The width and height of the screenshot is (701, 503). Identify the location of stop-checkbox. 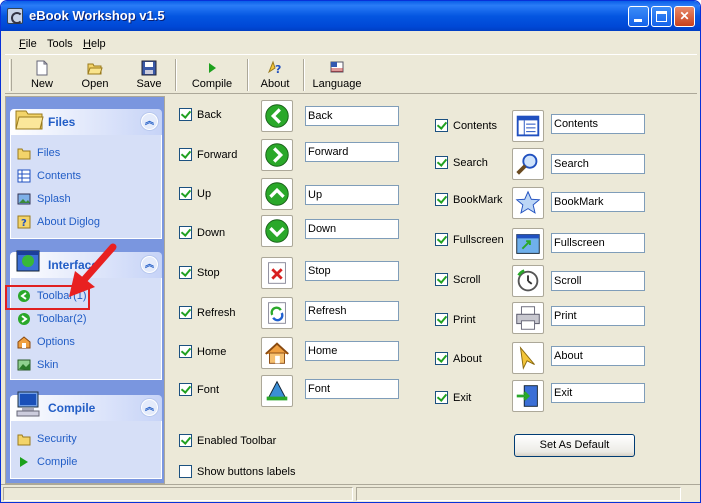
(185, 272).